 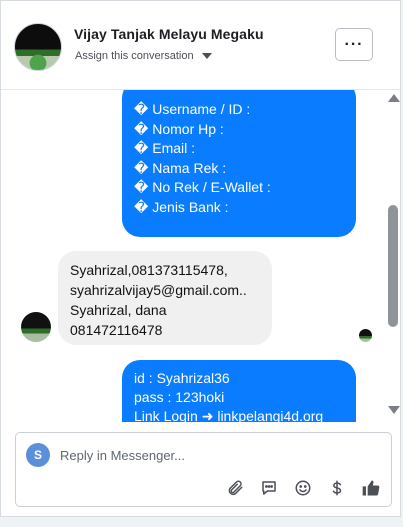 I want to click on message-line: pass : 123hoki, so click(x=179, y=397).